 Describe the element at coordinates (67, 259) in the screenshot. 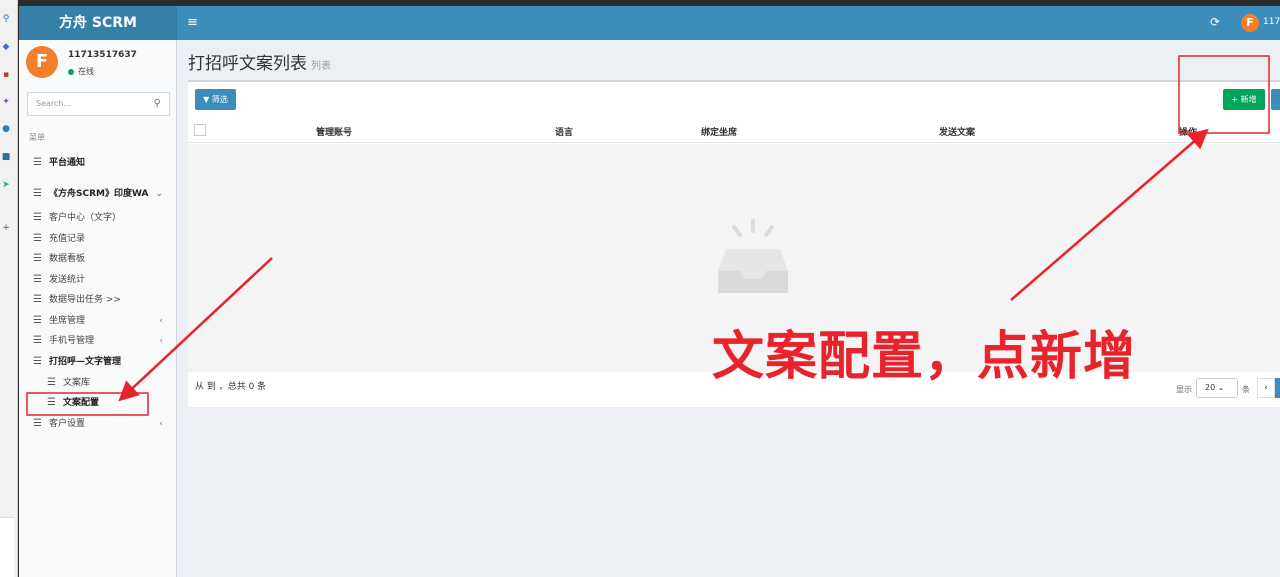

I see `sidebar-item-label: 数据看板` at that location.